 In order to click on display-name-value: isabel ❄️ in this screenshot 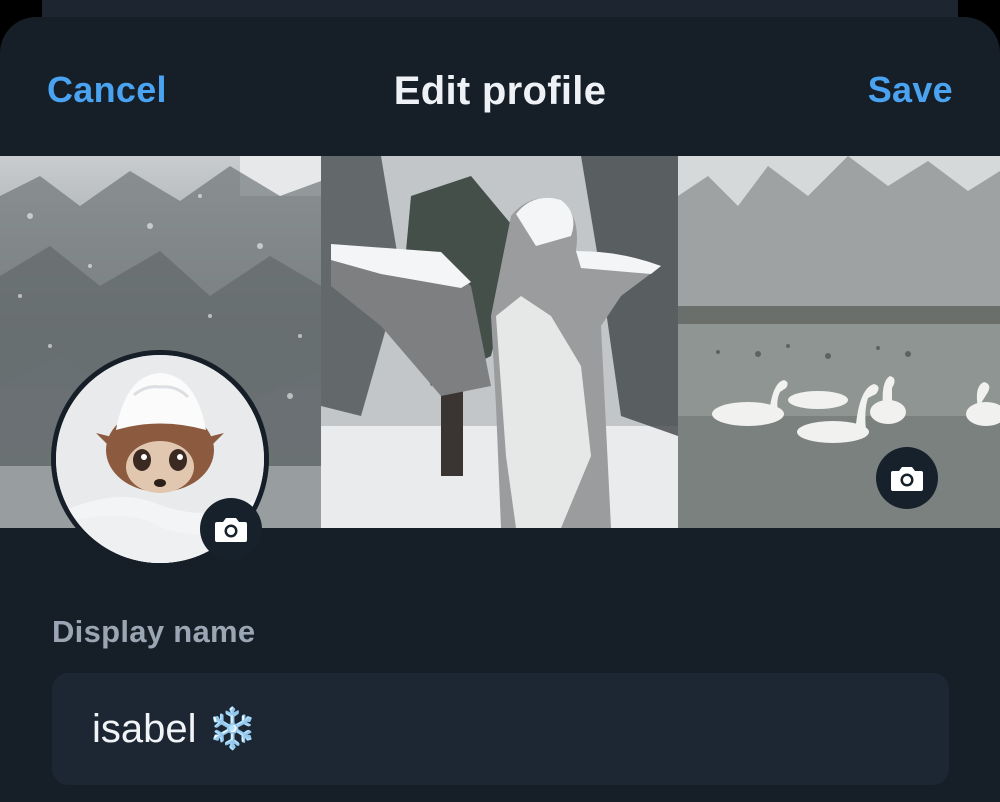, I will do `click(175, 729)`.